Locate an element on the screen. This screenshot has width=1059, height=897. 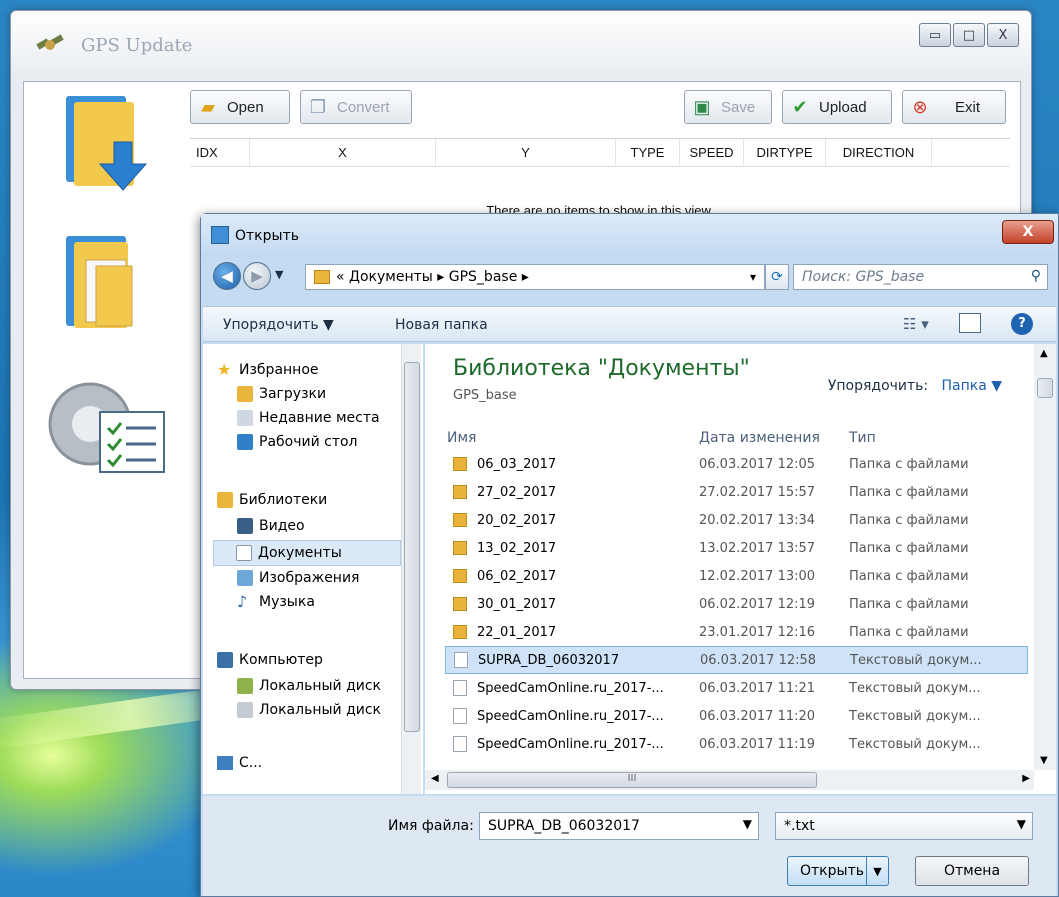
nav-libraries: Библиотеки is located at coordinates (272, 500).